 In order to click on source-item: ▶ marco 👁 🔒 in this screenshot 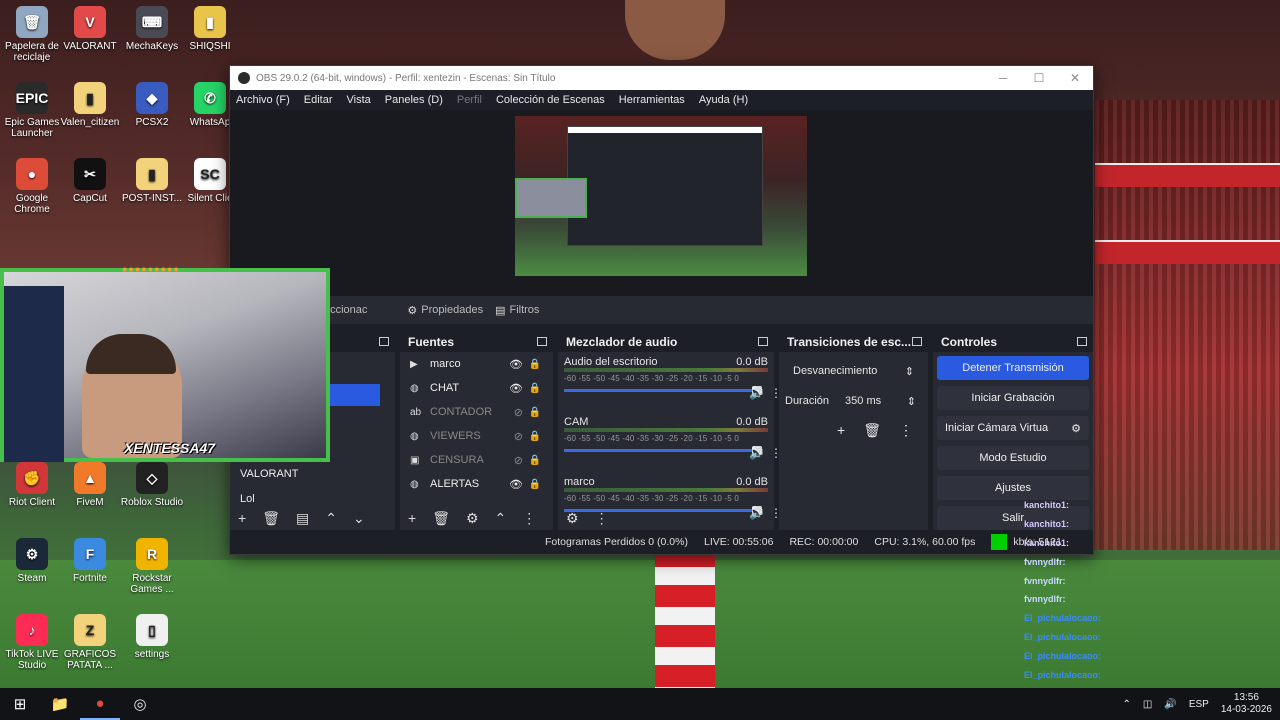, I will do `click(476, 364)`.